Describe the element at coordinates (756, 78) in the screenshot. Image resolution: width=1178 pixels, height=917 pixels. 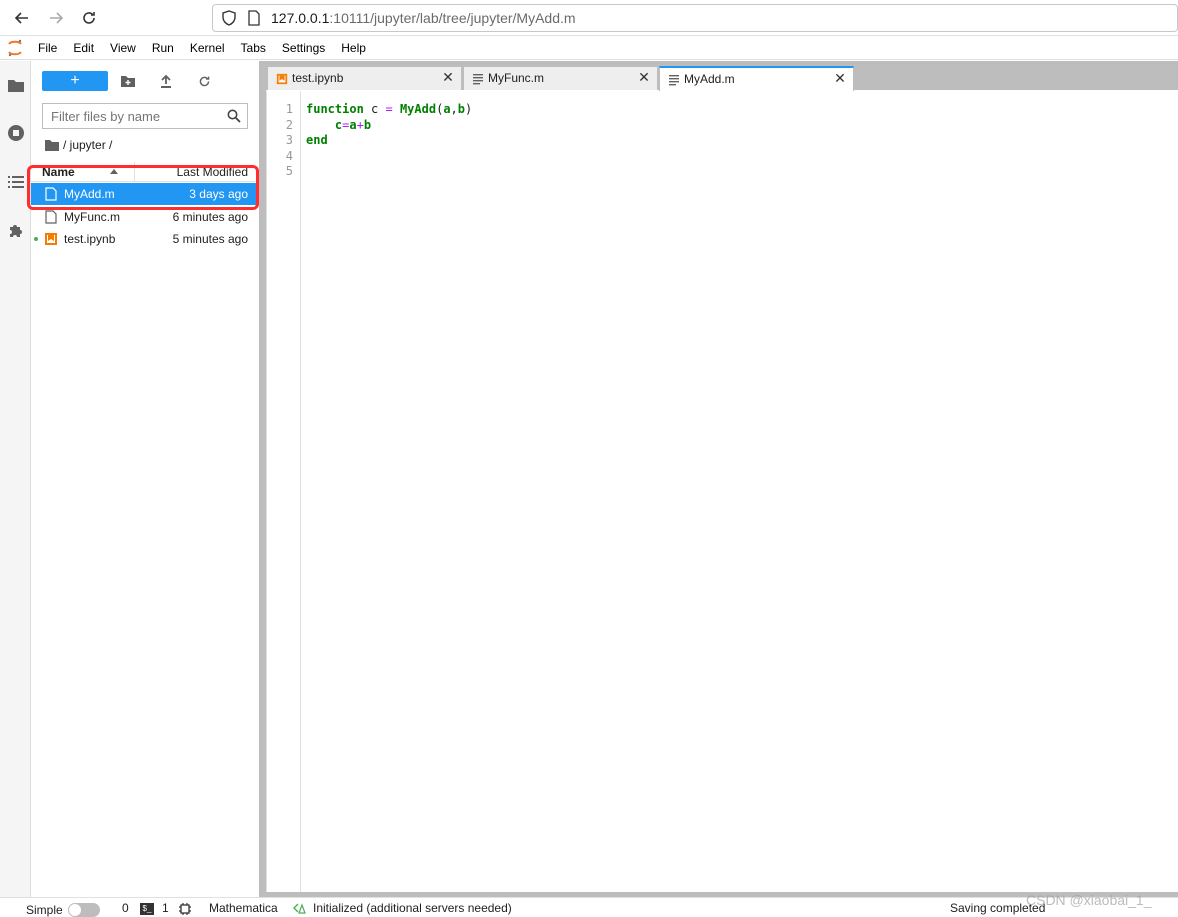
I see `tab-myadd: MyAdd.m ✕` at that location.